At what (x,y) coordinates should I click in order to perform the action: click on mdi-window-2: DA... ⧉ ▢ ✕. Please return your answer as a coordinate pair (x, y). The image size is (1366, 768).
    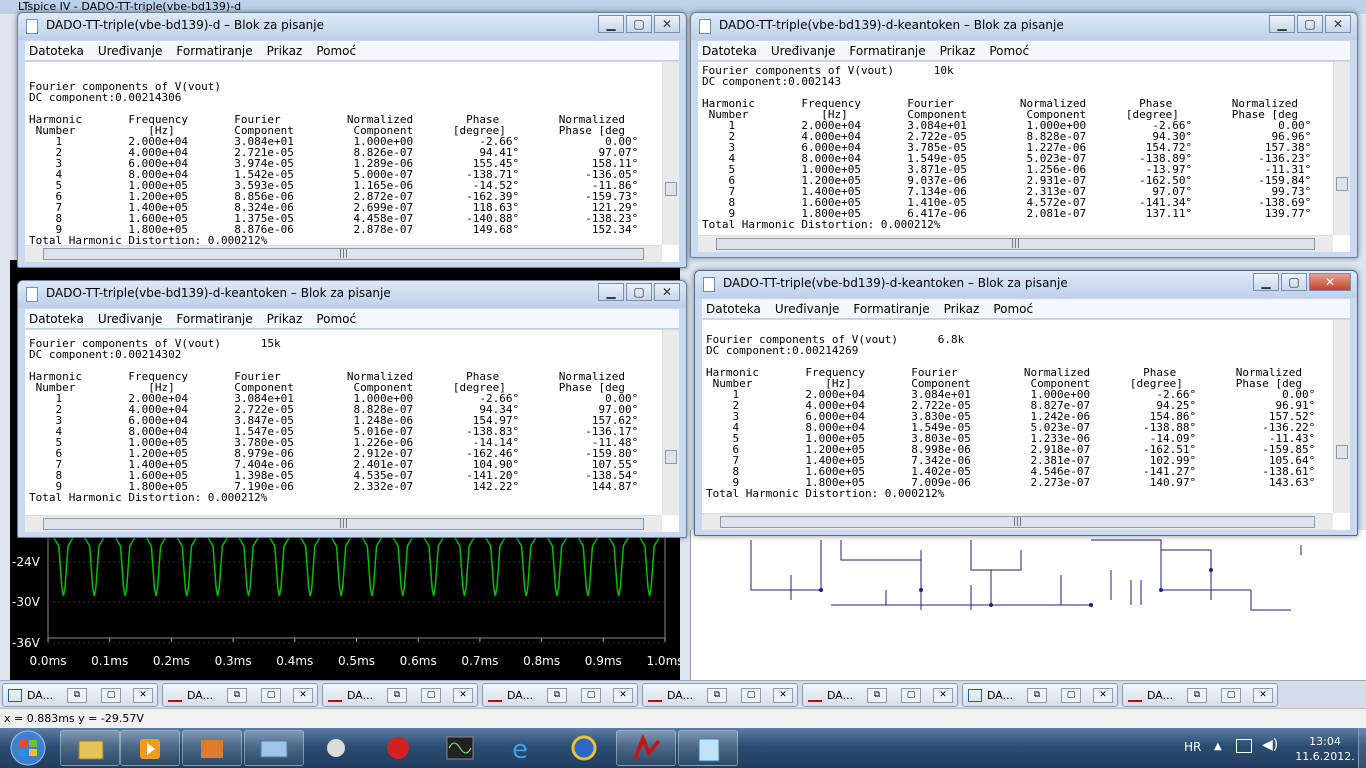
    Looking at the image, I should click on (240, 695).